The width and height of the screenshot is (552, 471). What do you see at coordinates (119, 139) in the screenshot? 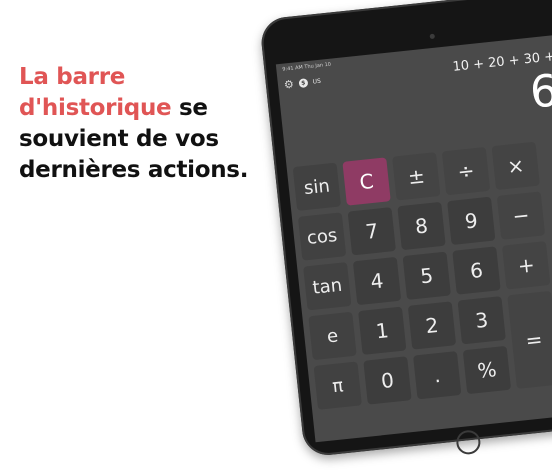
I see `promo-line-3: souvient de vos` at bounding box center [119, 139].